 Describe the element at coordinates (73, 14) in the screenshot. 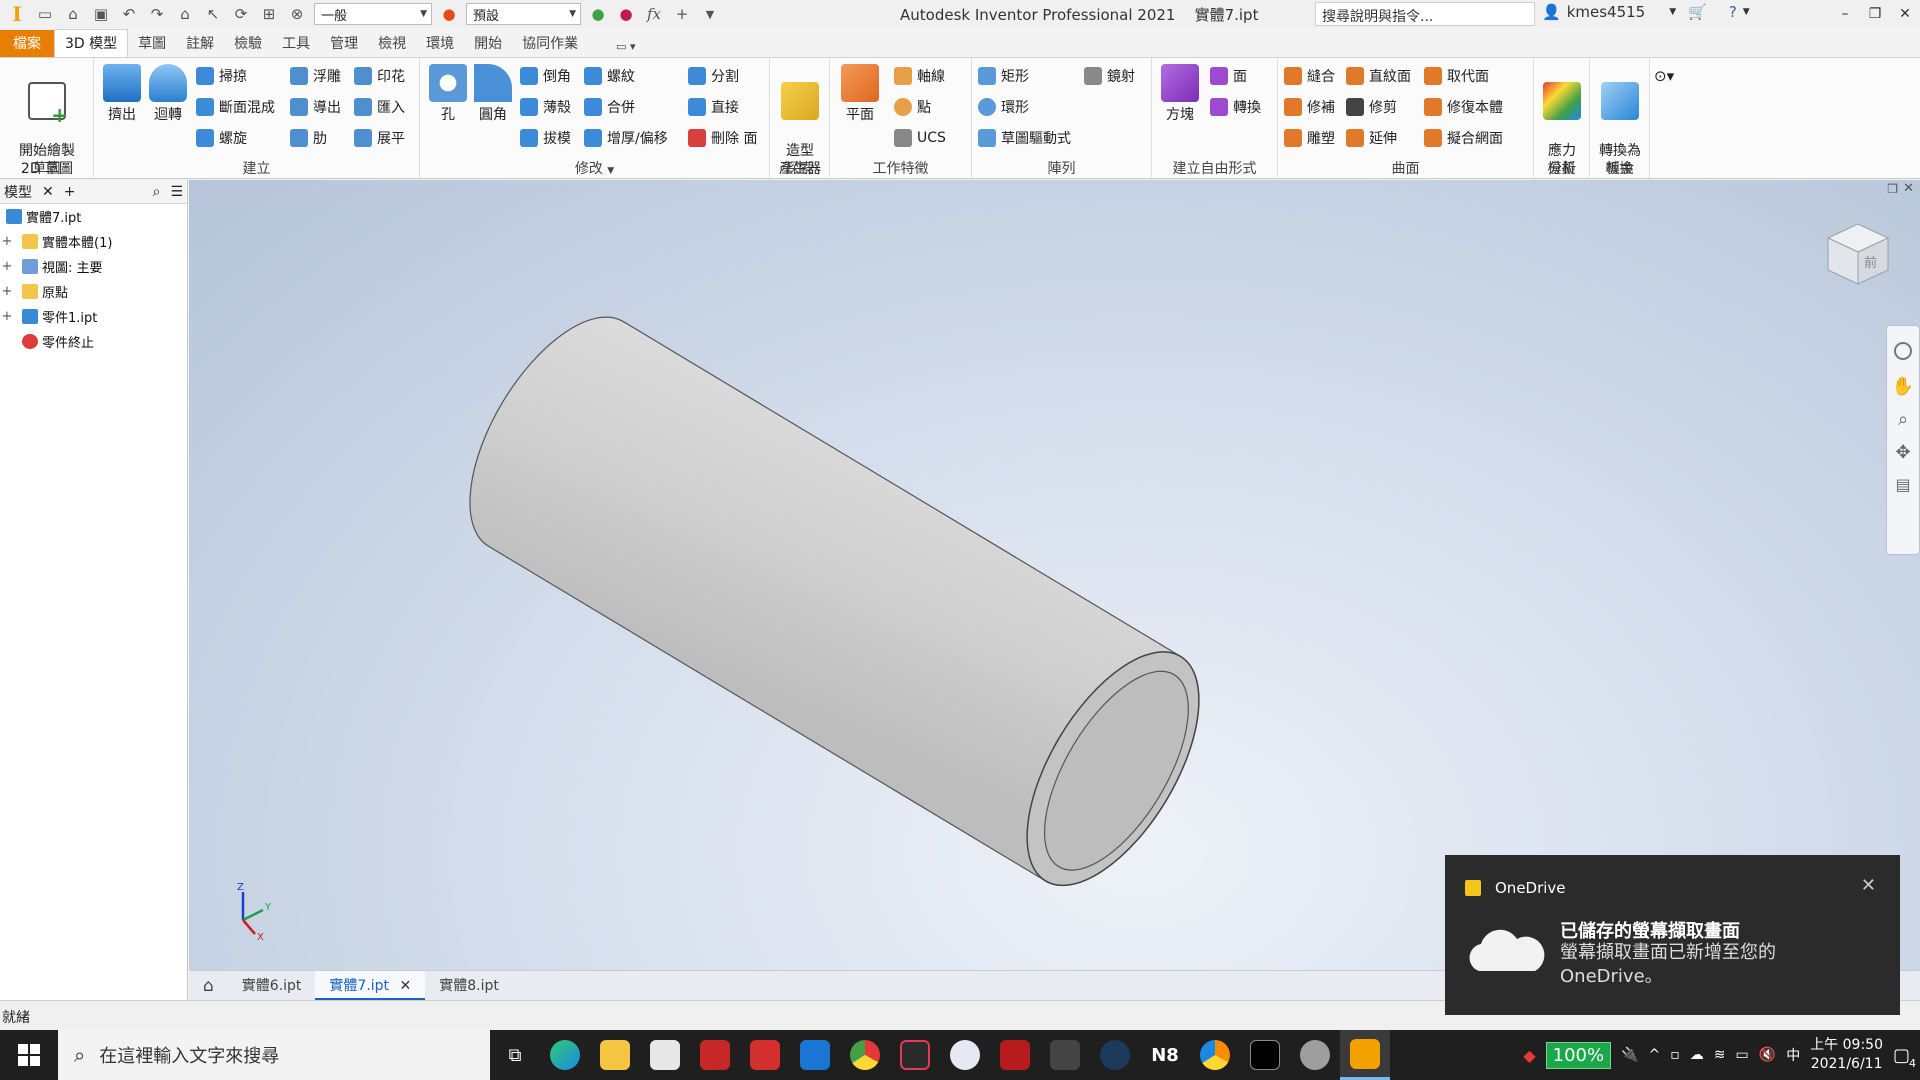

I see `open-file-icon: ⌂` at that location.